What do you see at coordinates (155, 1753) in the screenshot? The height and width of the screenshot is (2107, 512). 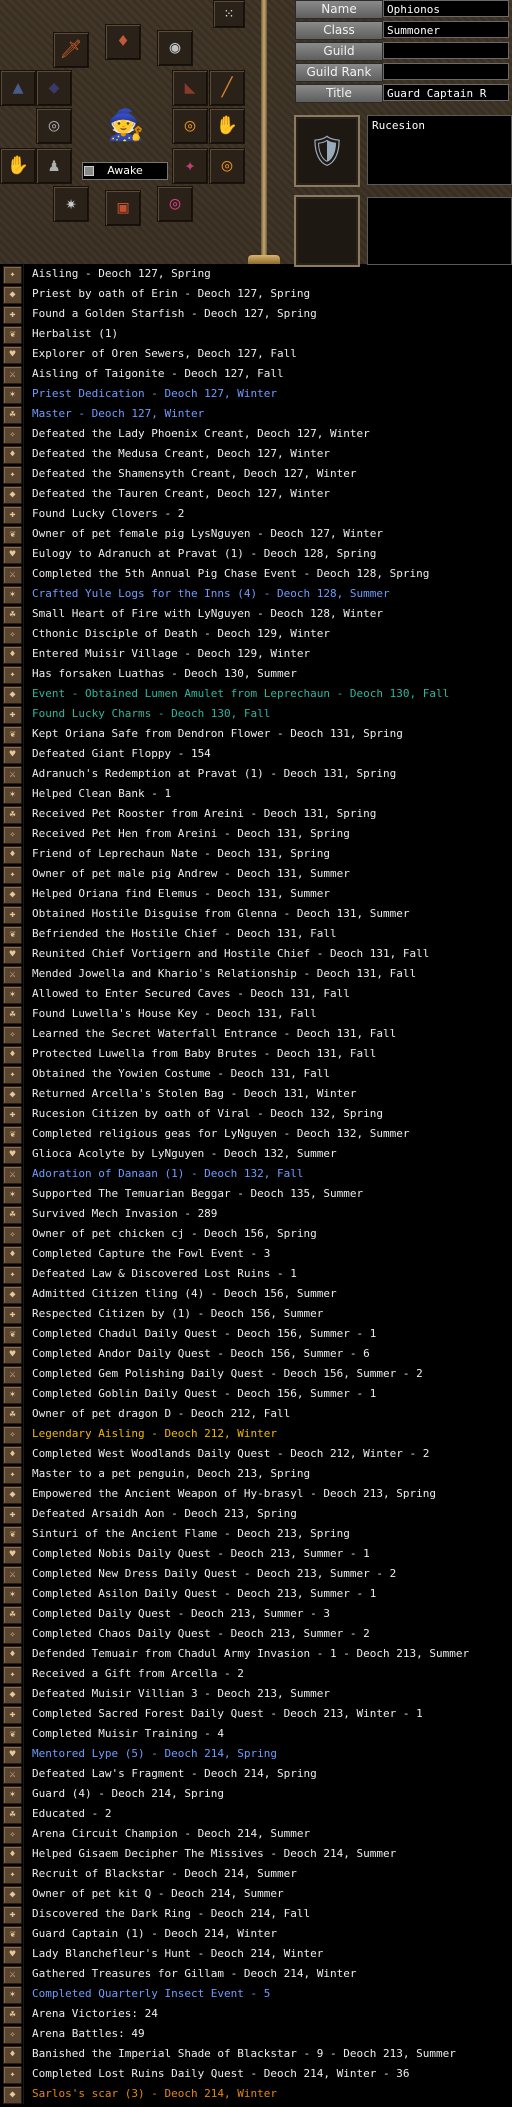 I see `legend-text: Mentored Lype (5) - Deoch 214, Spring` at bounding box center [155, 1753].